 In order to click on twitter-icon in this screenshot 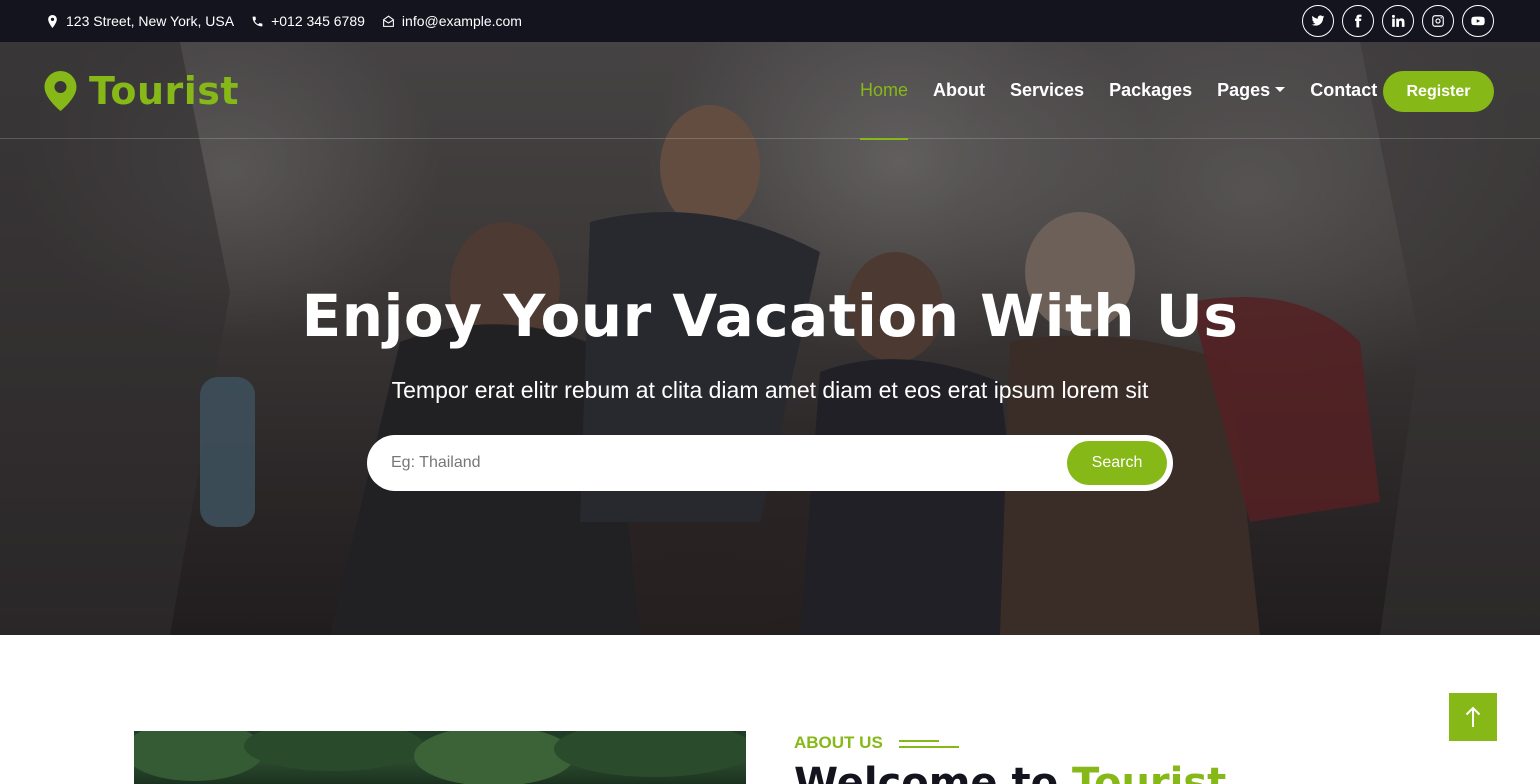, I will do `click(1318, 20)`.